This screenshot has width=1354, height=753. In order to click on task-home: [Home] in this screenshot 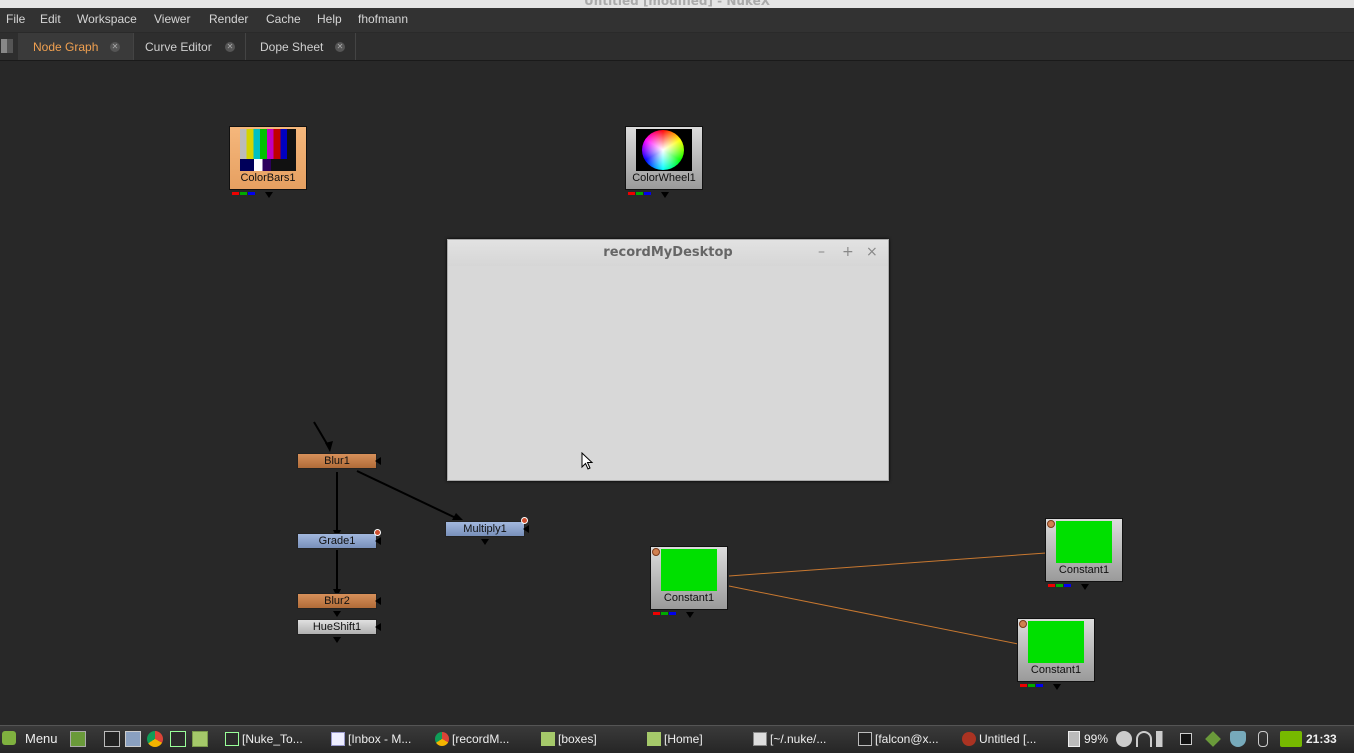, I will do `click(694, 739)`.